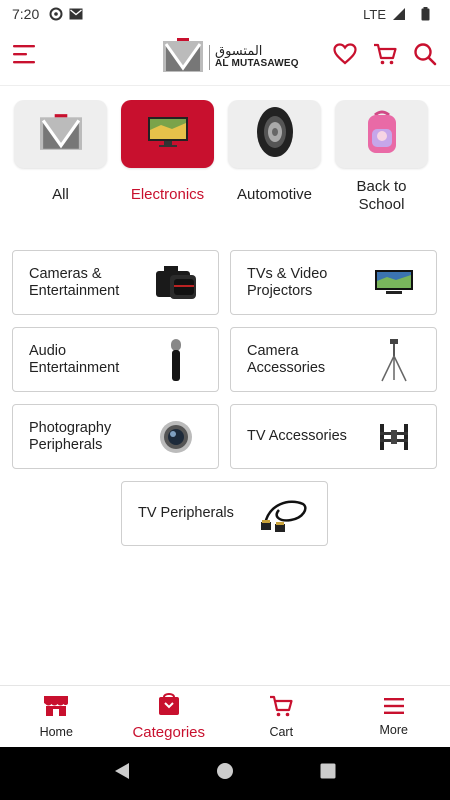  Describe the element at coordinates (225, 14) in the screenshot. I see `status-bar: 7:20 LTE` at that location.